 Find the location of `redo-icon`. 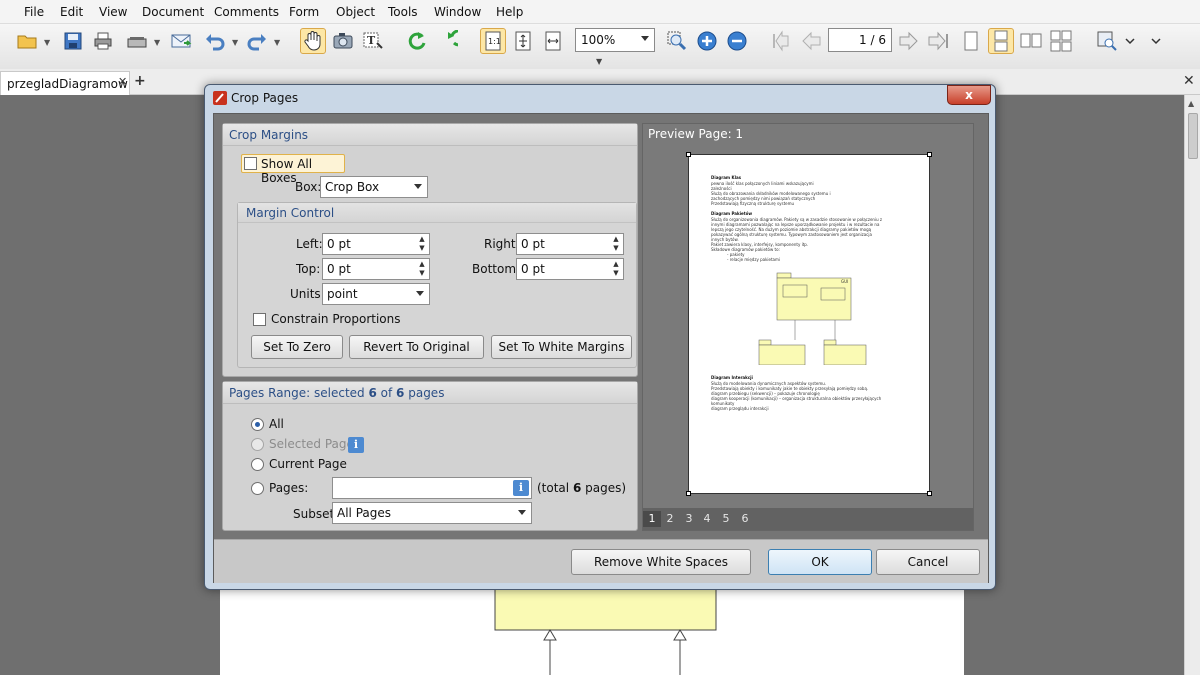

redo-icon is located at coordinates (257, 41).